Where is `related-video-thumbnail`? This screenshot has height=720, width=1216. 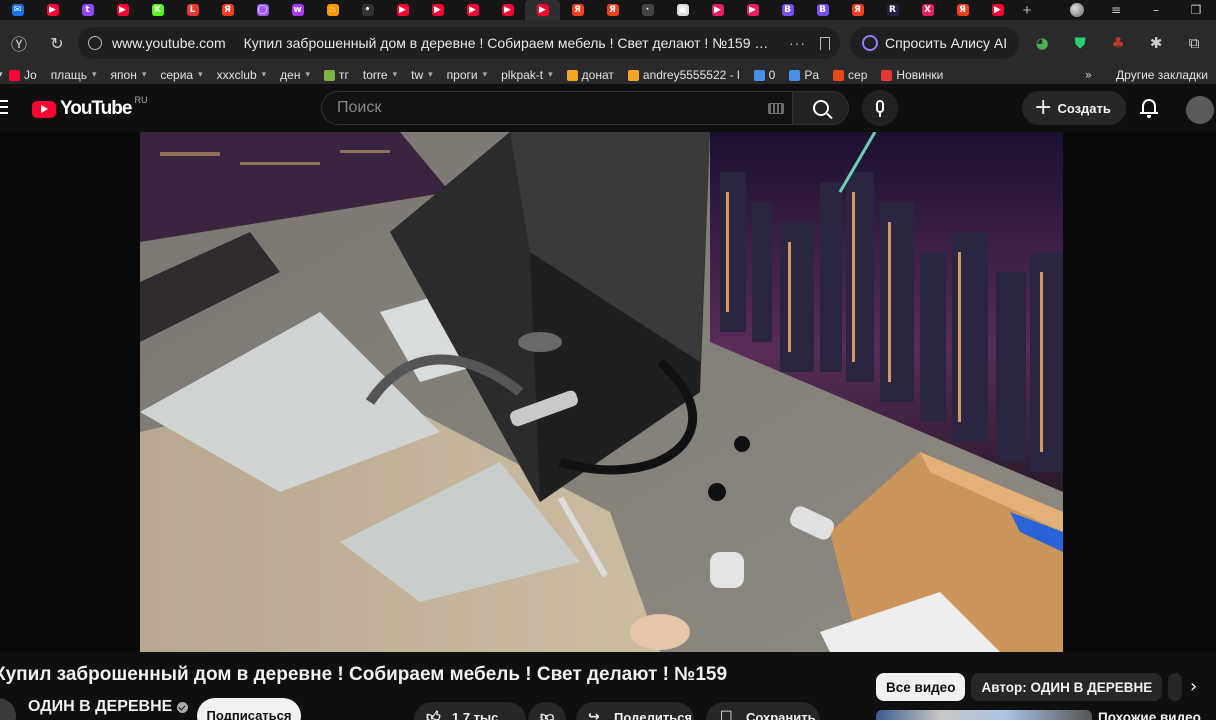
related-video-thumbnail is located at coordinates (984, 715).